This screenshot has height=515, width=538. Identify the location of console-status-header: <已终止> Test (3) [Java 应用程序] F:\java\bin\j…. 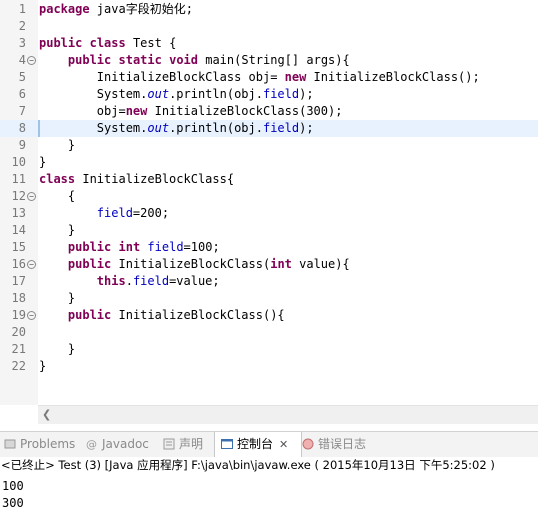
(248, 465).